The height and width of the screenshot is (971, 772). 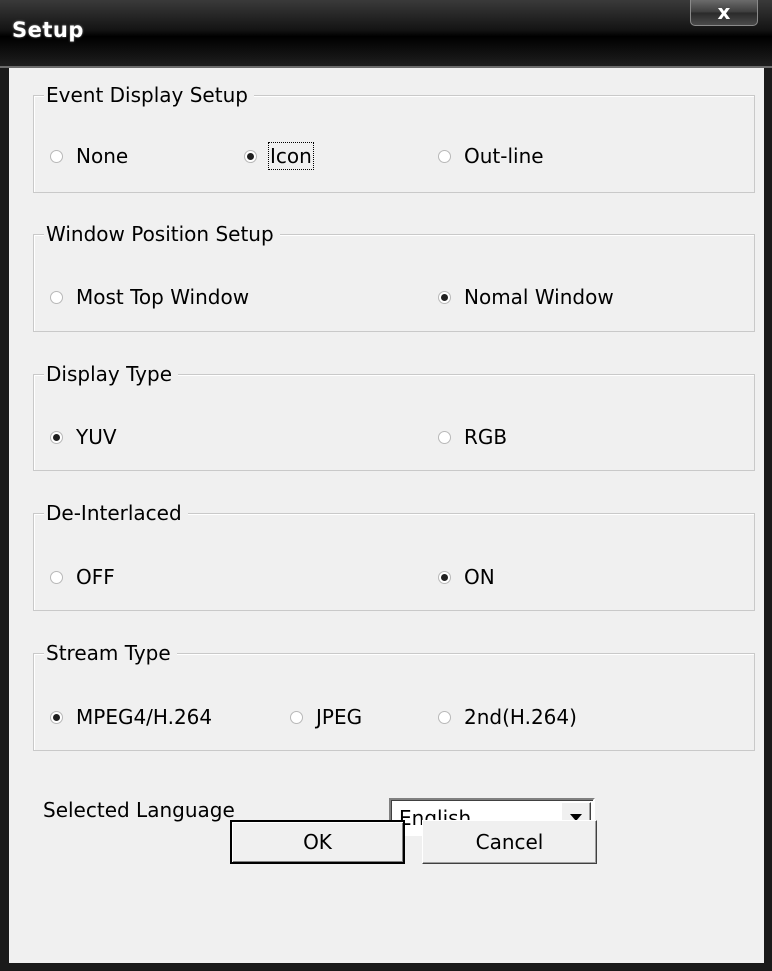 I want to click on radio-label: OFF, so click(x=95, y=577).